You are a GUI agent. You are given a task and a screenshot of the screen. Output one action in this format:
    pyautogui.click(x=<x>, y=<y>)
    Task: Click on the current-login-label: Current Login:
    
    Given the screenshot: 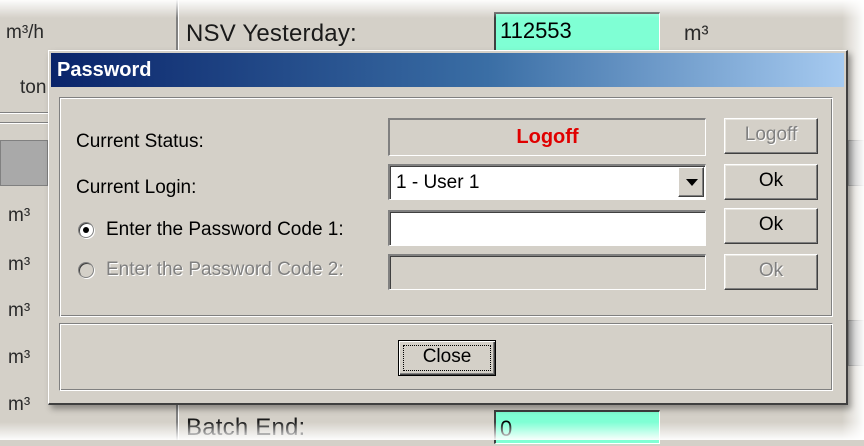 What is the action you would take?
    pyautogui.click(x=136, y=187)
    